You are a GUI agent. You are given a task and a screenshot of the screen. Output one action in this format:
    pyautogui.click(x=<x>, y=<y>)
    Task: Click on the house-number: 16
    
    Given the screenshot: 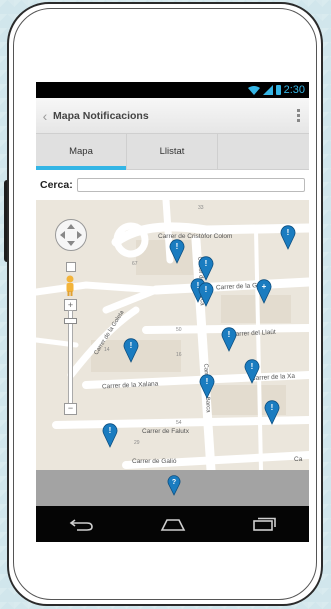 What is the action you would take?
    pyautogui.click(x=179, y=355)
    